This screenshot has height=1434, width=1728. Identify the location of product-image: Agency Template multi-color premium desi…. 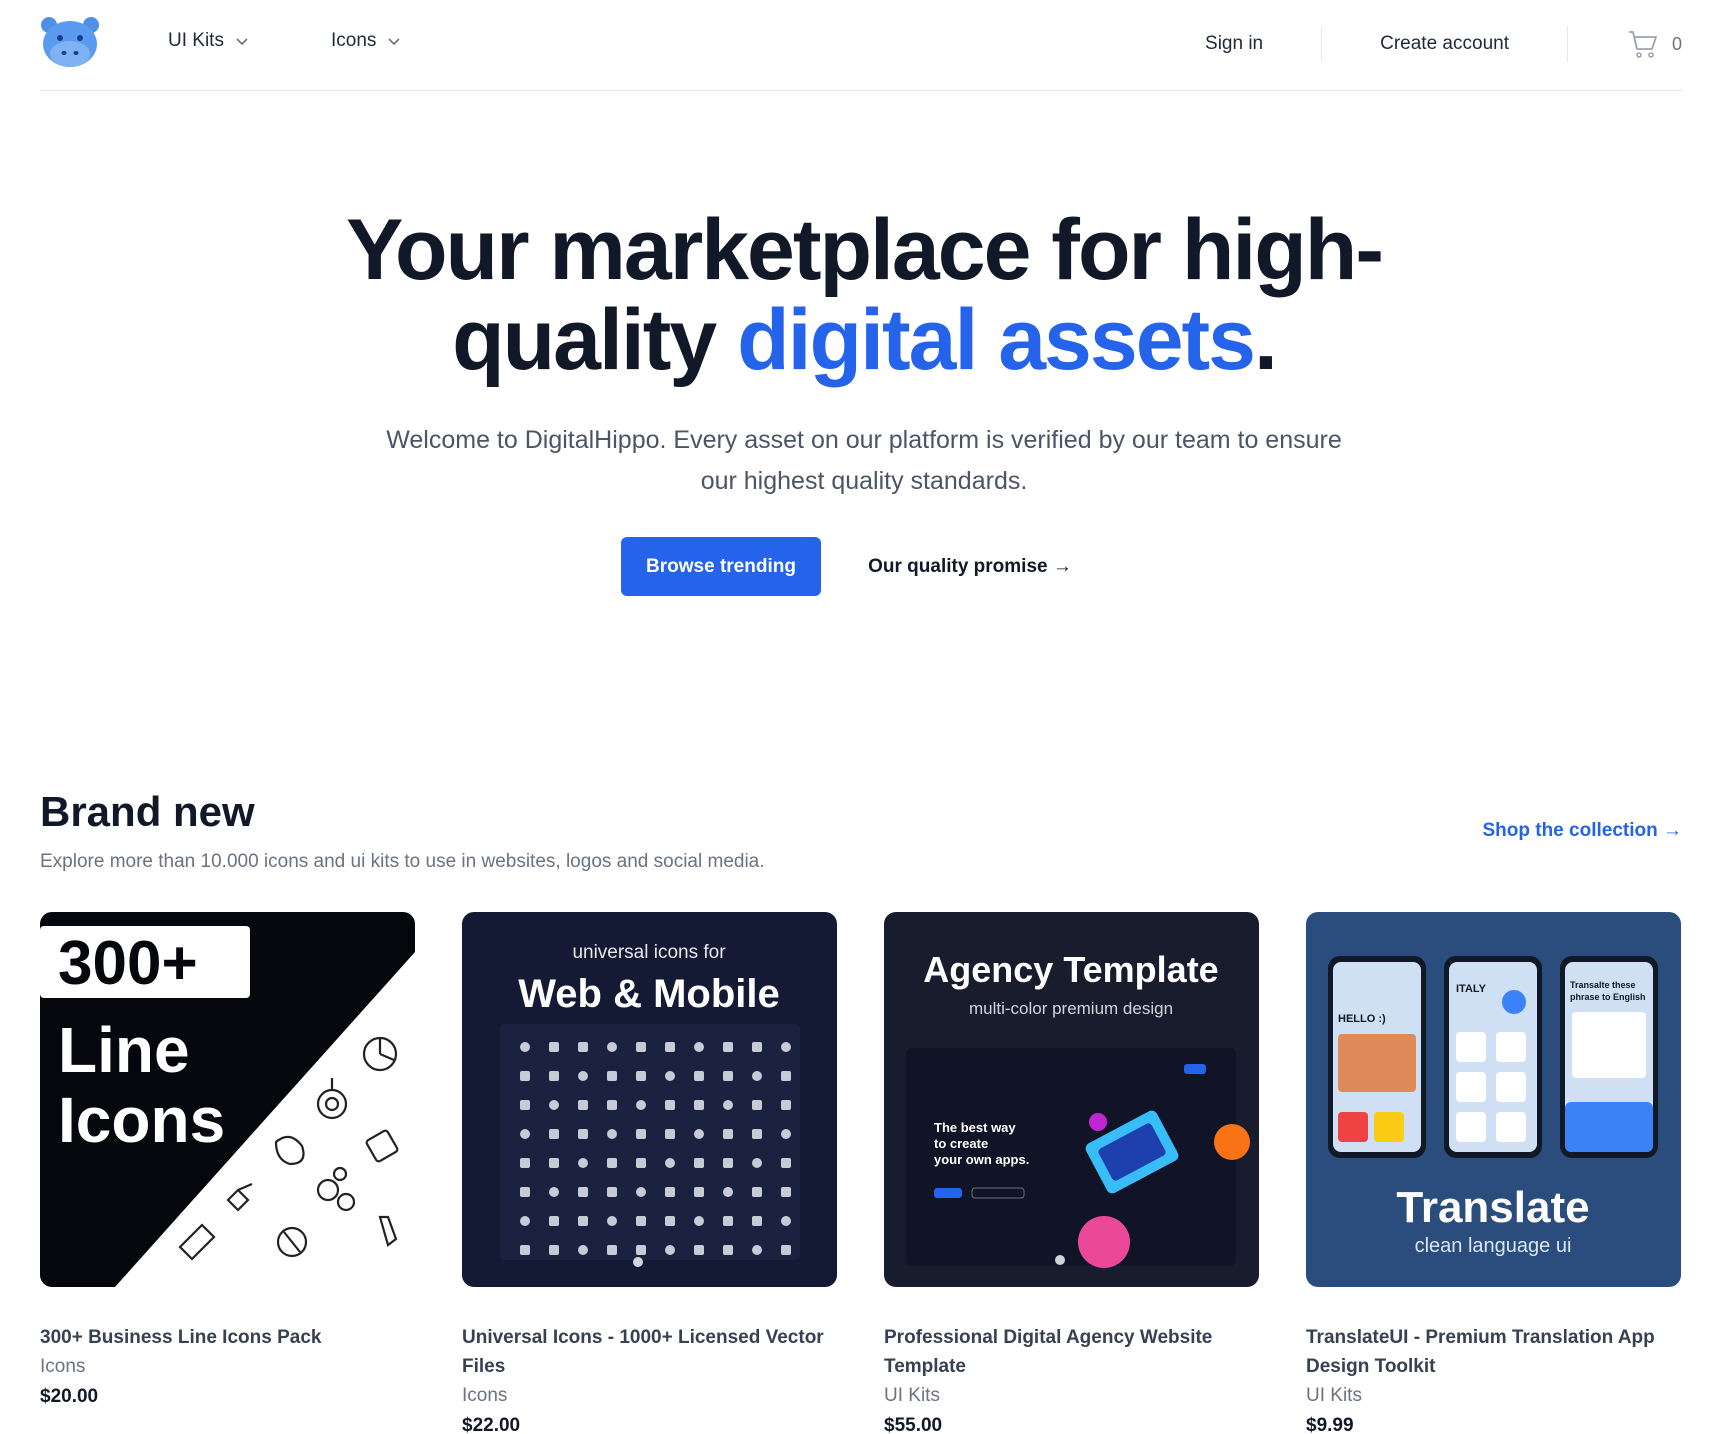
(1071, 1099).